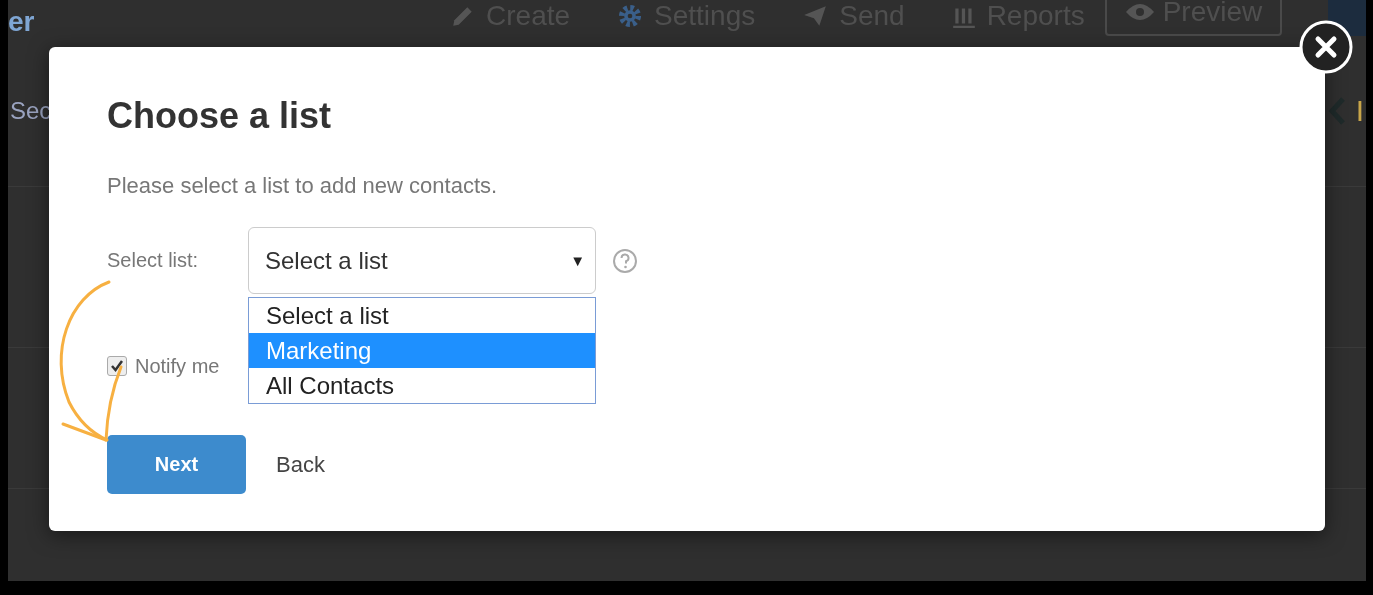  I want to click on next-button: Next, so click(176, 464).